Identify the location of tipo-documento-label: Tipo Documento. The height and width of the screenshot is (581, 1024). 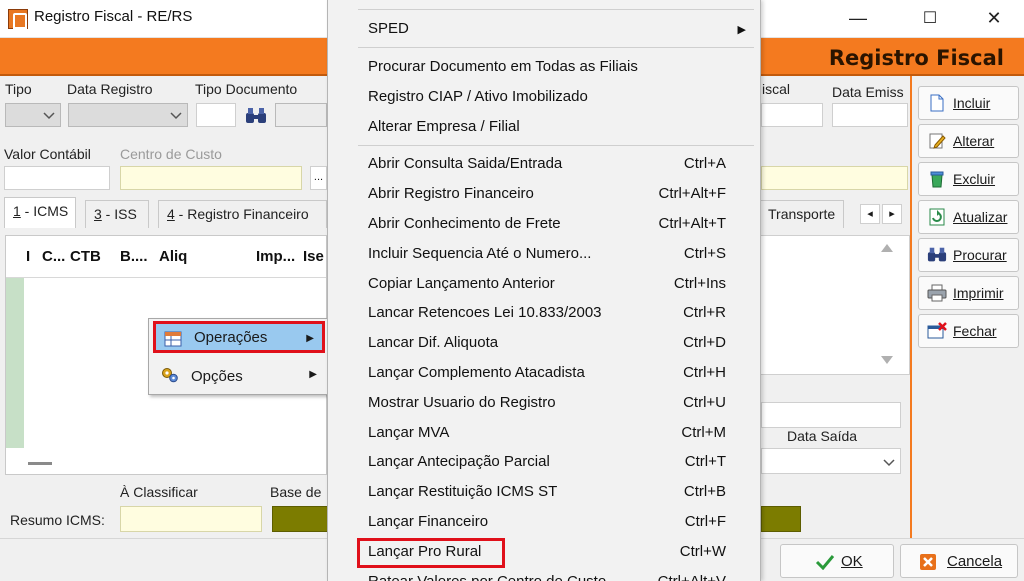
(246, 89).